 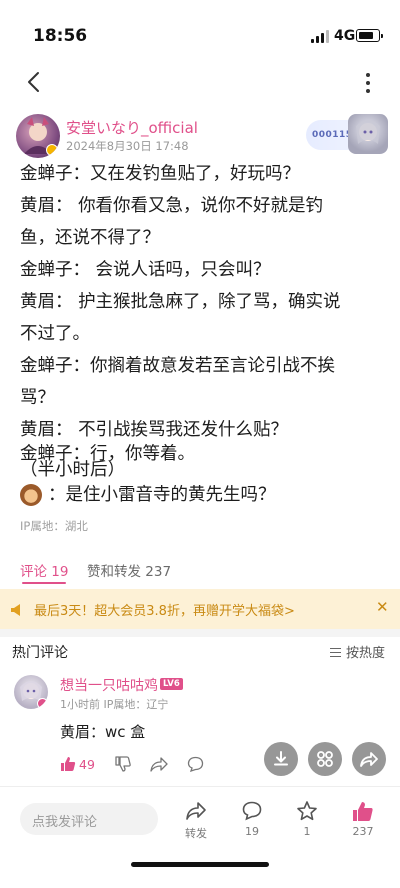 I want to click on section-divider, so click(x=200, y=633).